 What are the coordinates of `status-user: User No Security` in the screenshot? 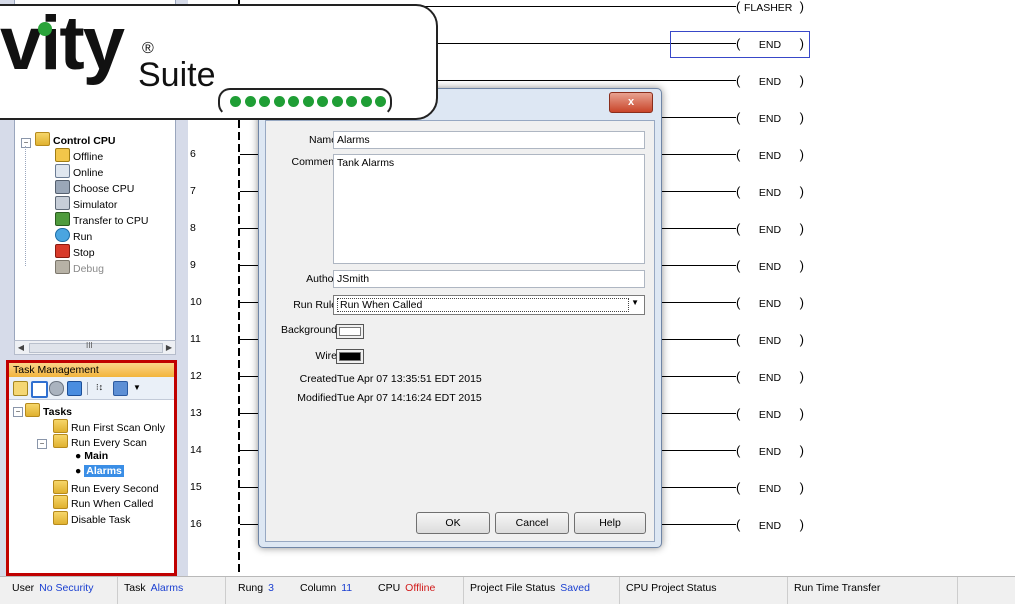 It's located at (62, 590).